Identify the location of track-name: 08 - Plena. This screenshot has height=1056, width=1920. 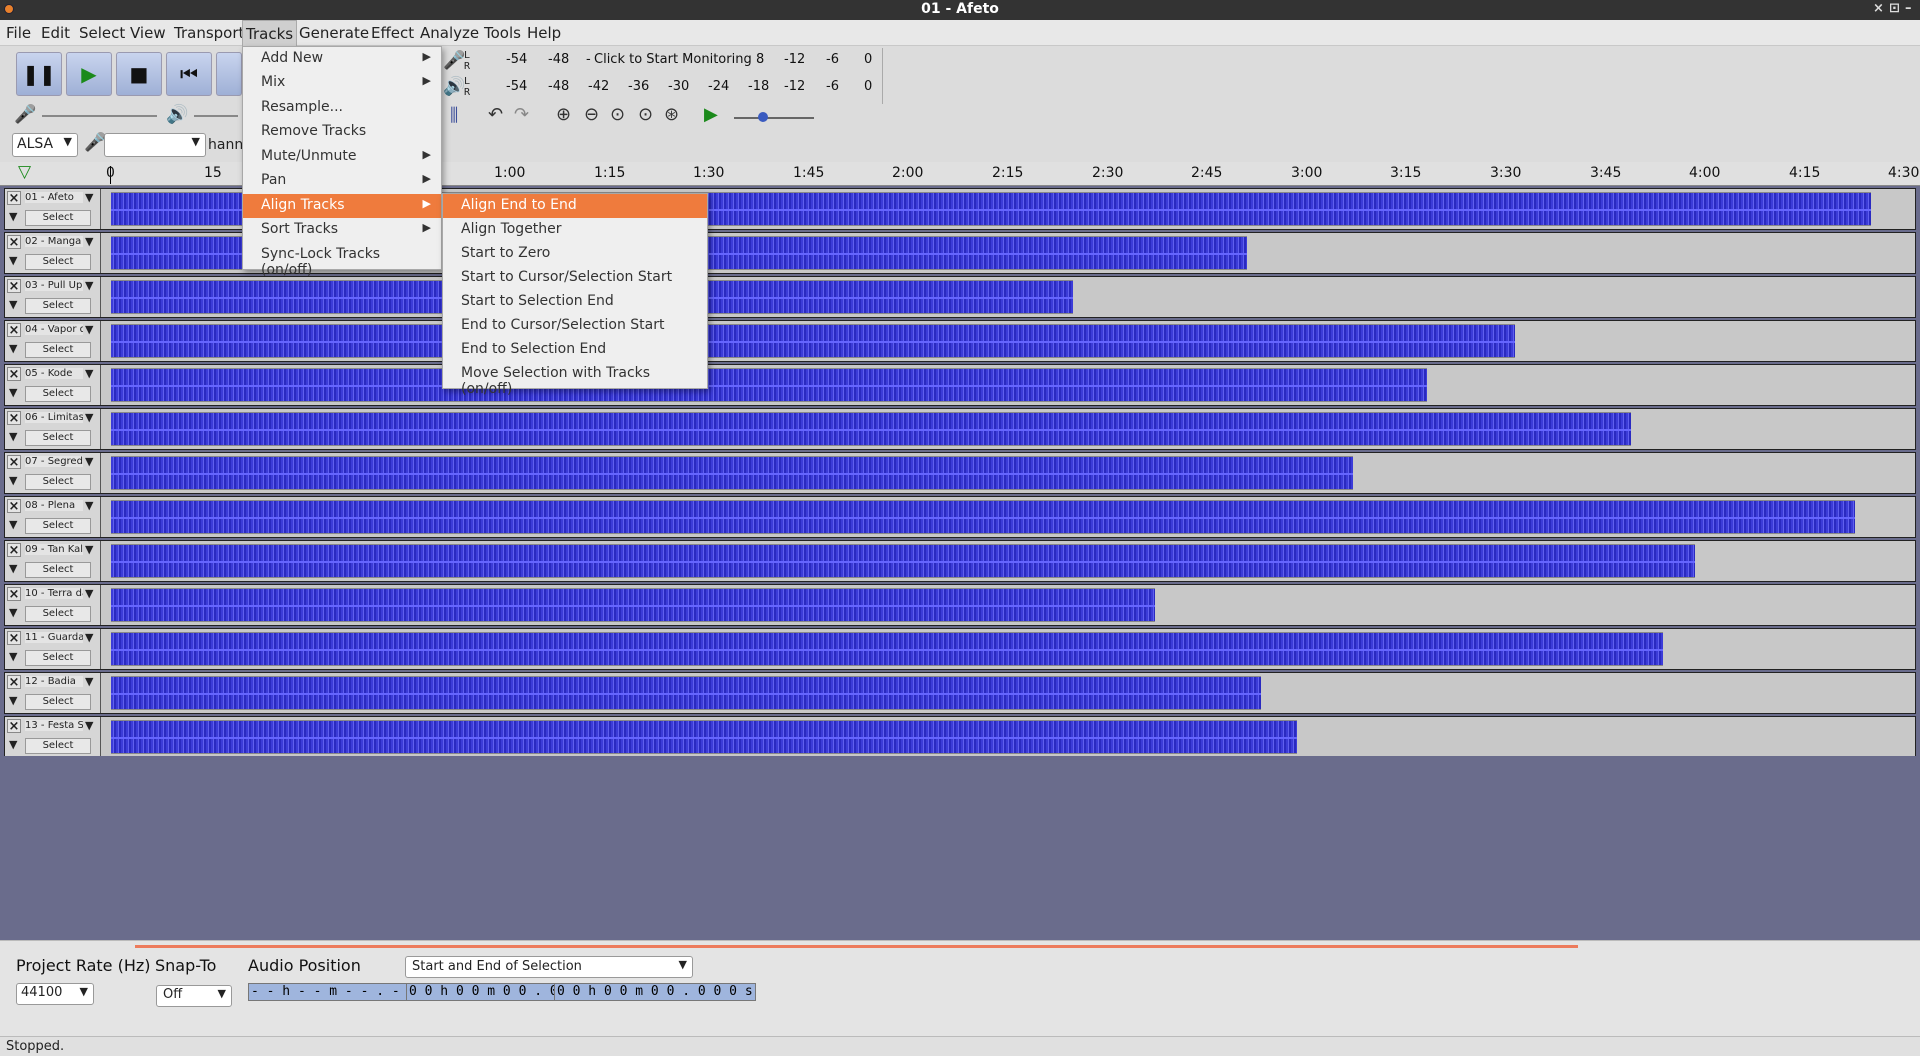
(54, 505).